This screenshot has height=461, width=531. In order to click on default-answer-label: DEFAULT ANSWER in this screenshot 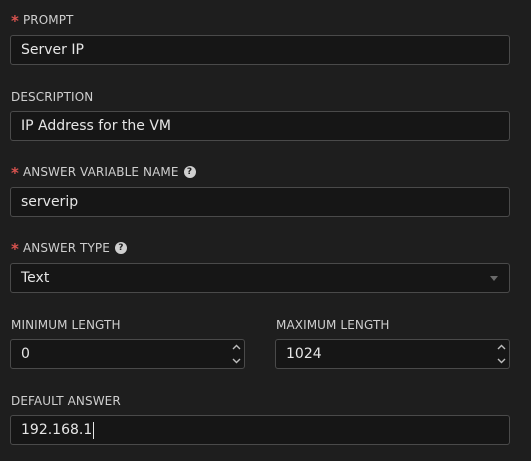, I will do `click(66, 401)`.